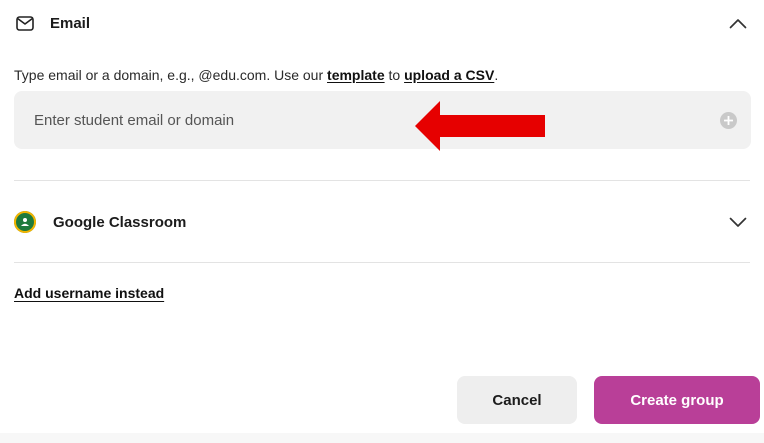 Image resolution: width=764 pixels, height=443 pixels. I want to click on add-email-button, so click(728, 120).